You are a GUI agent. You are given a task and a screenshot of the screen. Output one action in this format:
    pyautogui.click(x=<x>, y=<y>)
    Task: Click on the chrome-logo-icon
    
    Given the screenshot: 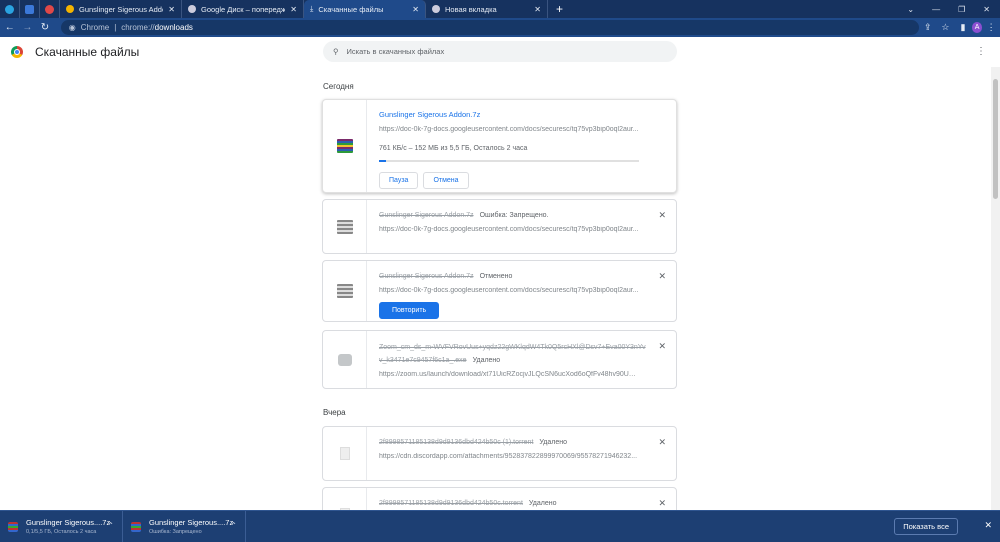 What is the action you would take?
    pyautogui.click(x=17, y=52)
    